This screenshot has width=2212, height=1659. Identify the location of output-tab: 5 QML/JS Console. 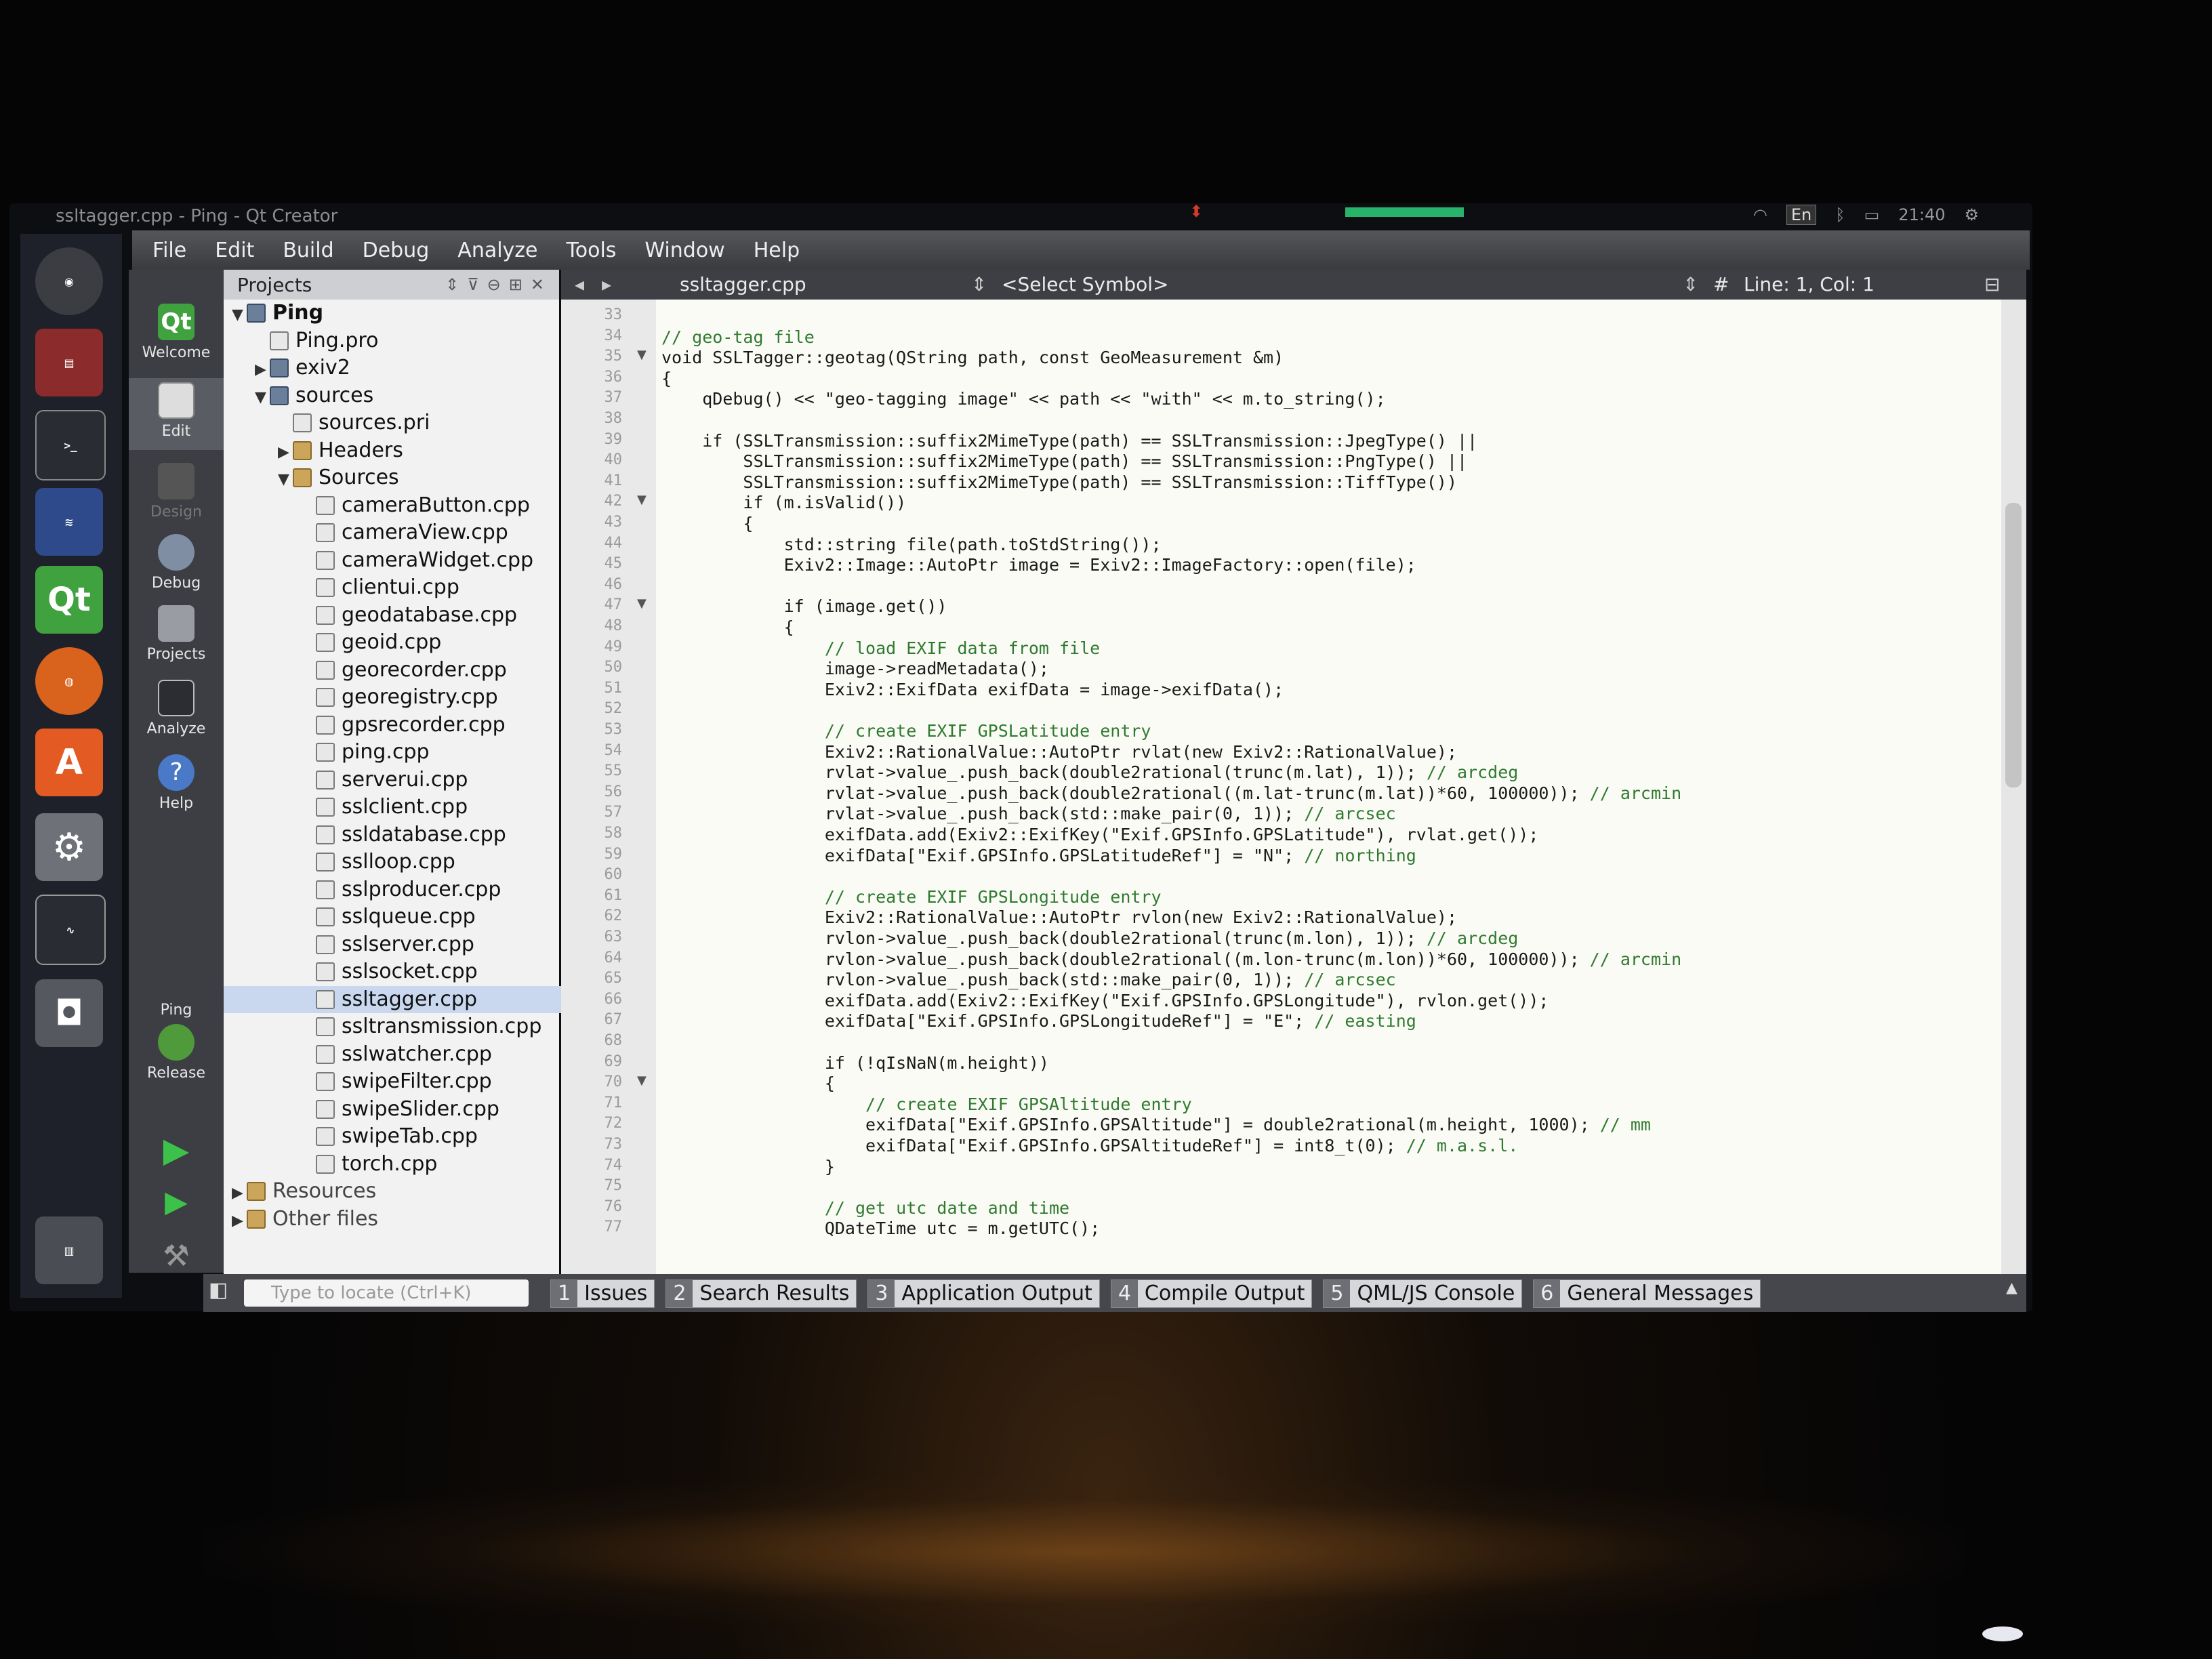
(1423, 1293).